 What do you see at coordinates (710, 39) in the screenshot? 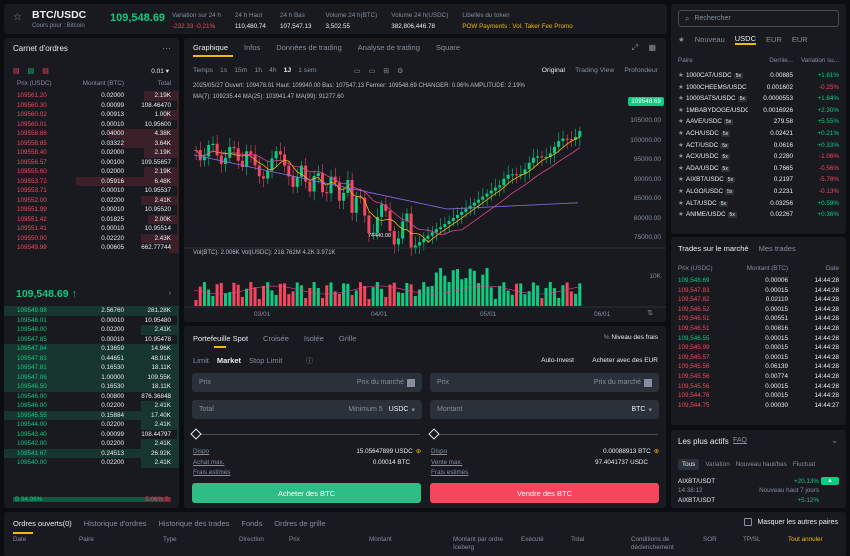
I see `tab-new: Nouveau` at bounding box center [710, 39].